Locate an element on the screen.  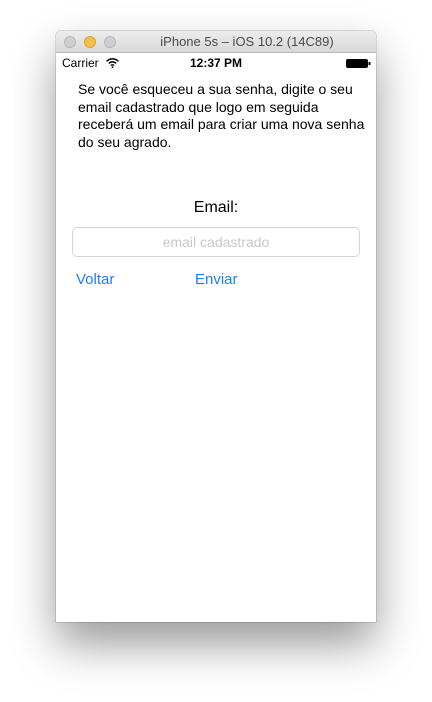
status-time: 12:37 PM is located at coordinates (216, 63).